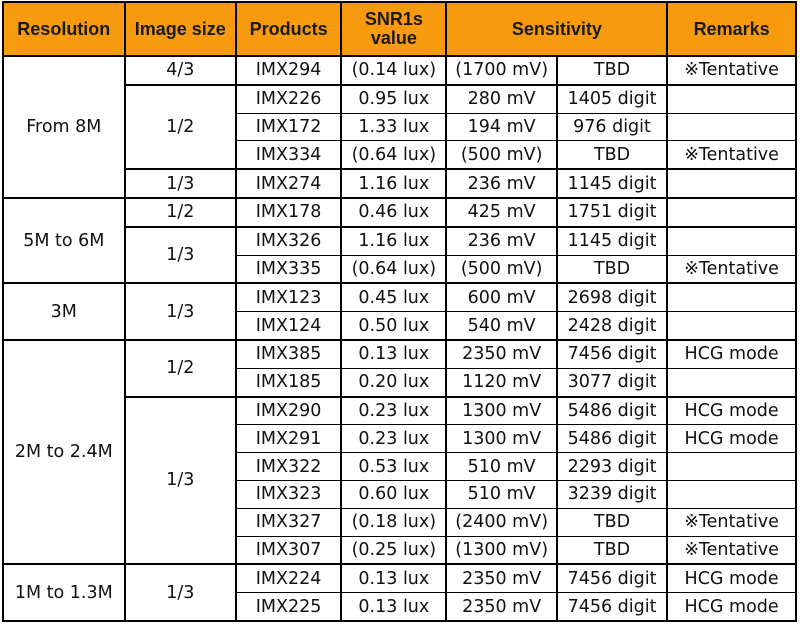 This screenshot has height=631, width=800. I want to click on snr-cell: 0.50 lux, so click(394, 326).